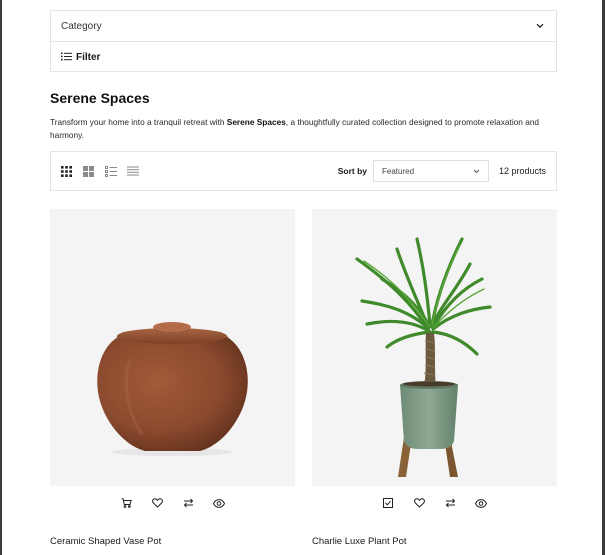 This screenshot has width=605, height=555. What do you see at coordinates (172, 389) in the screenshot?
I see `ceramic-vase-illustration` at bounding box center [172, 389].